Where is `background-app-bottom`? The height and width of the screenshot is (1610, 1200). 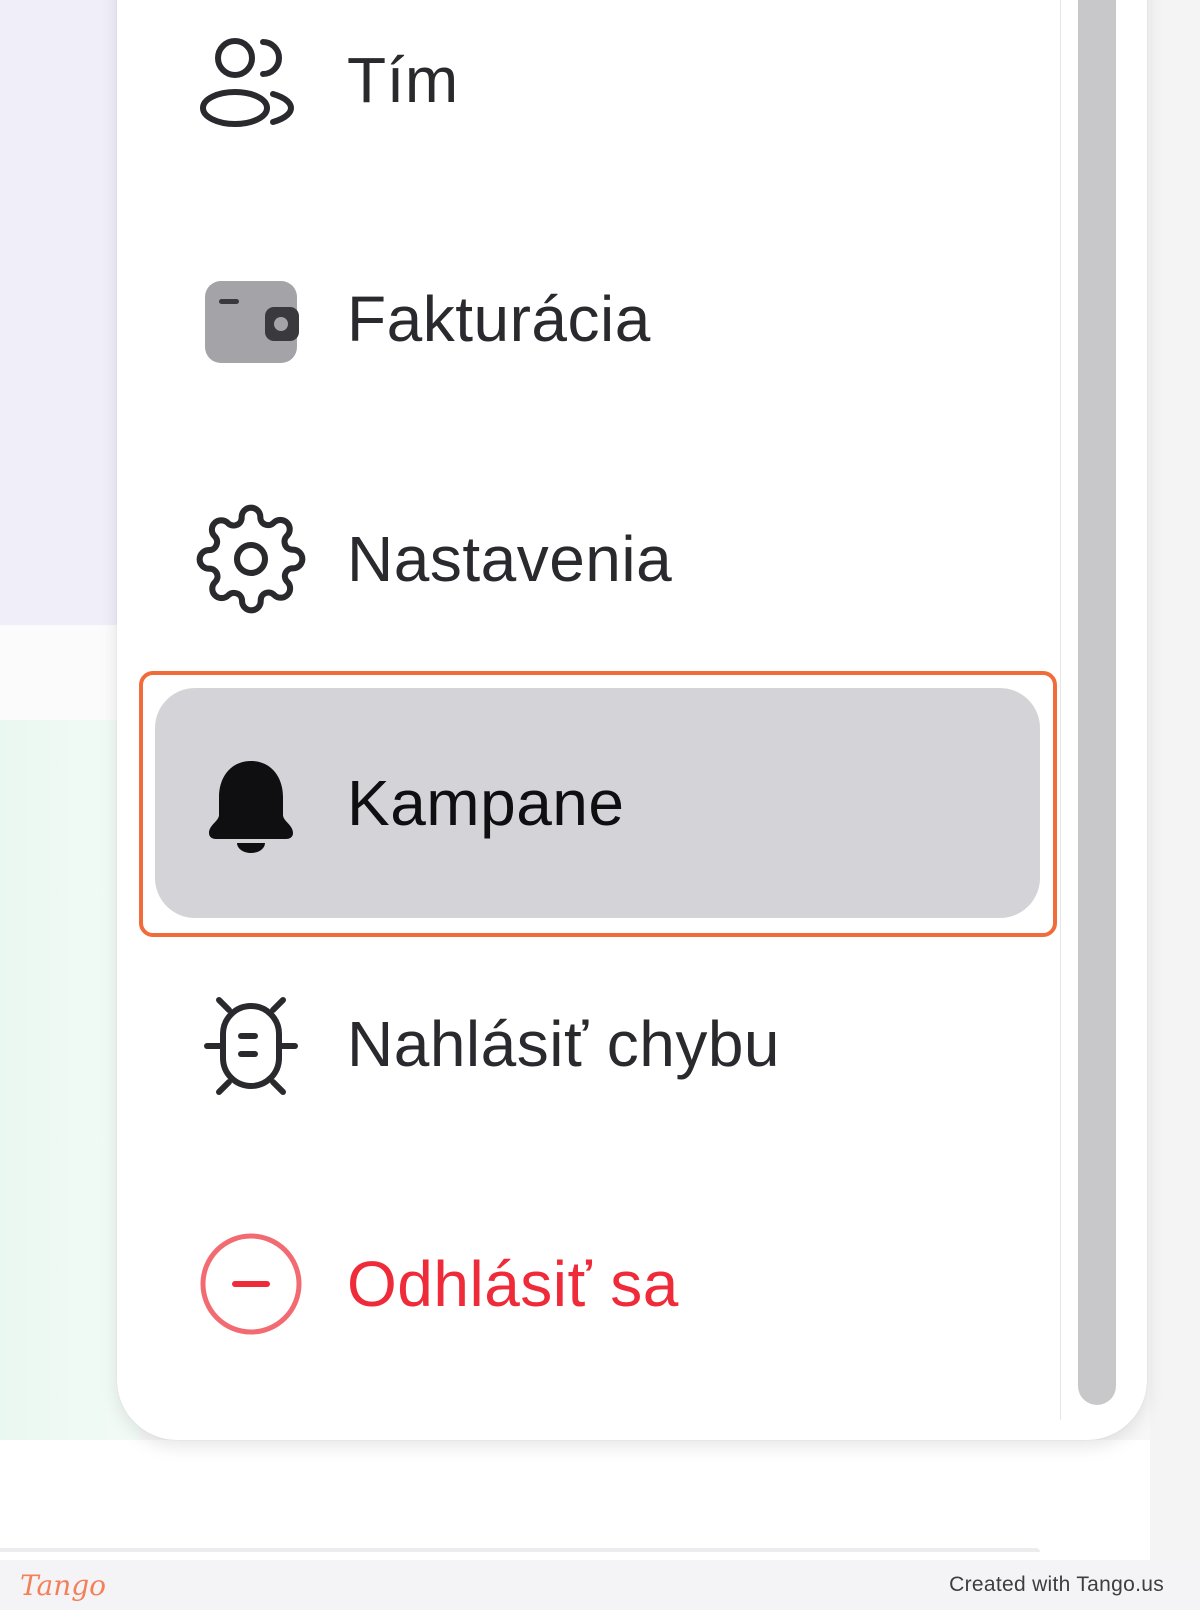
background-app-bottom is located at coordinates (600, 1500).